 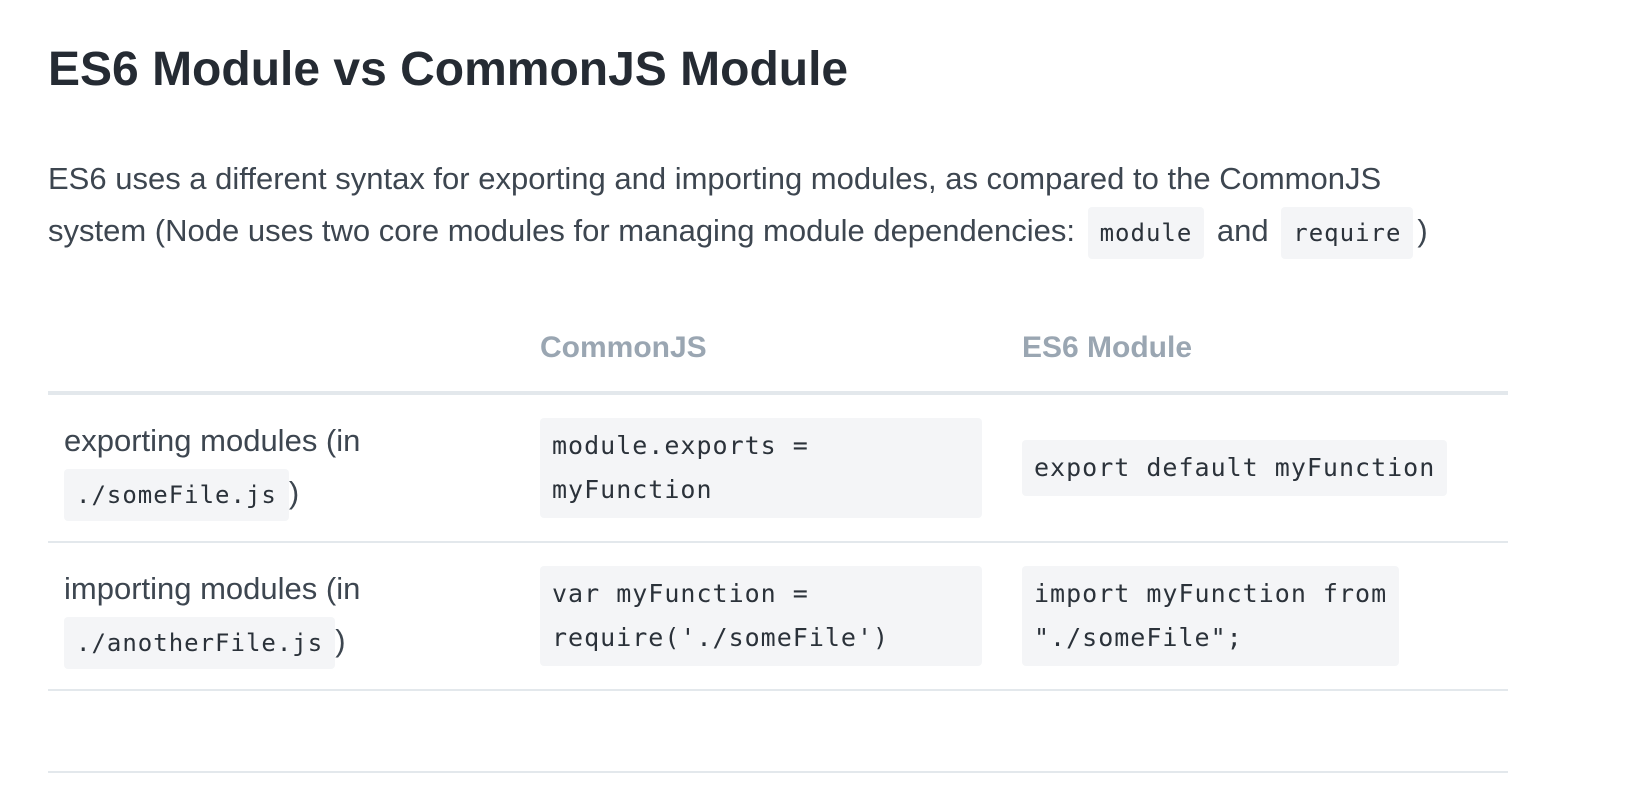 I want to click on inline-code-module: module, so click(x=1146, y=233).